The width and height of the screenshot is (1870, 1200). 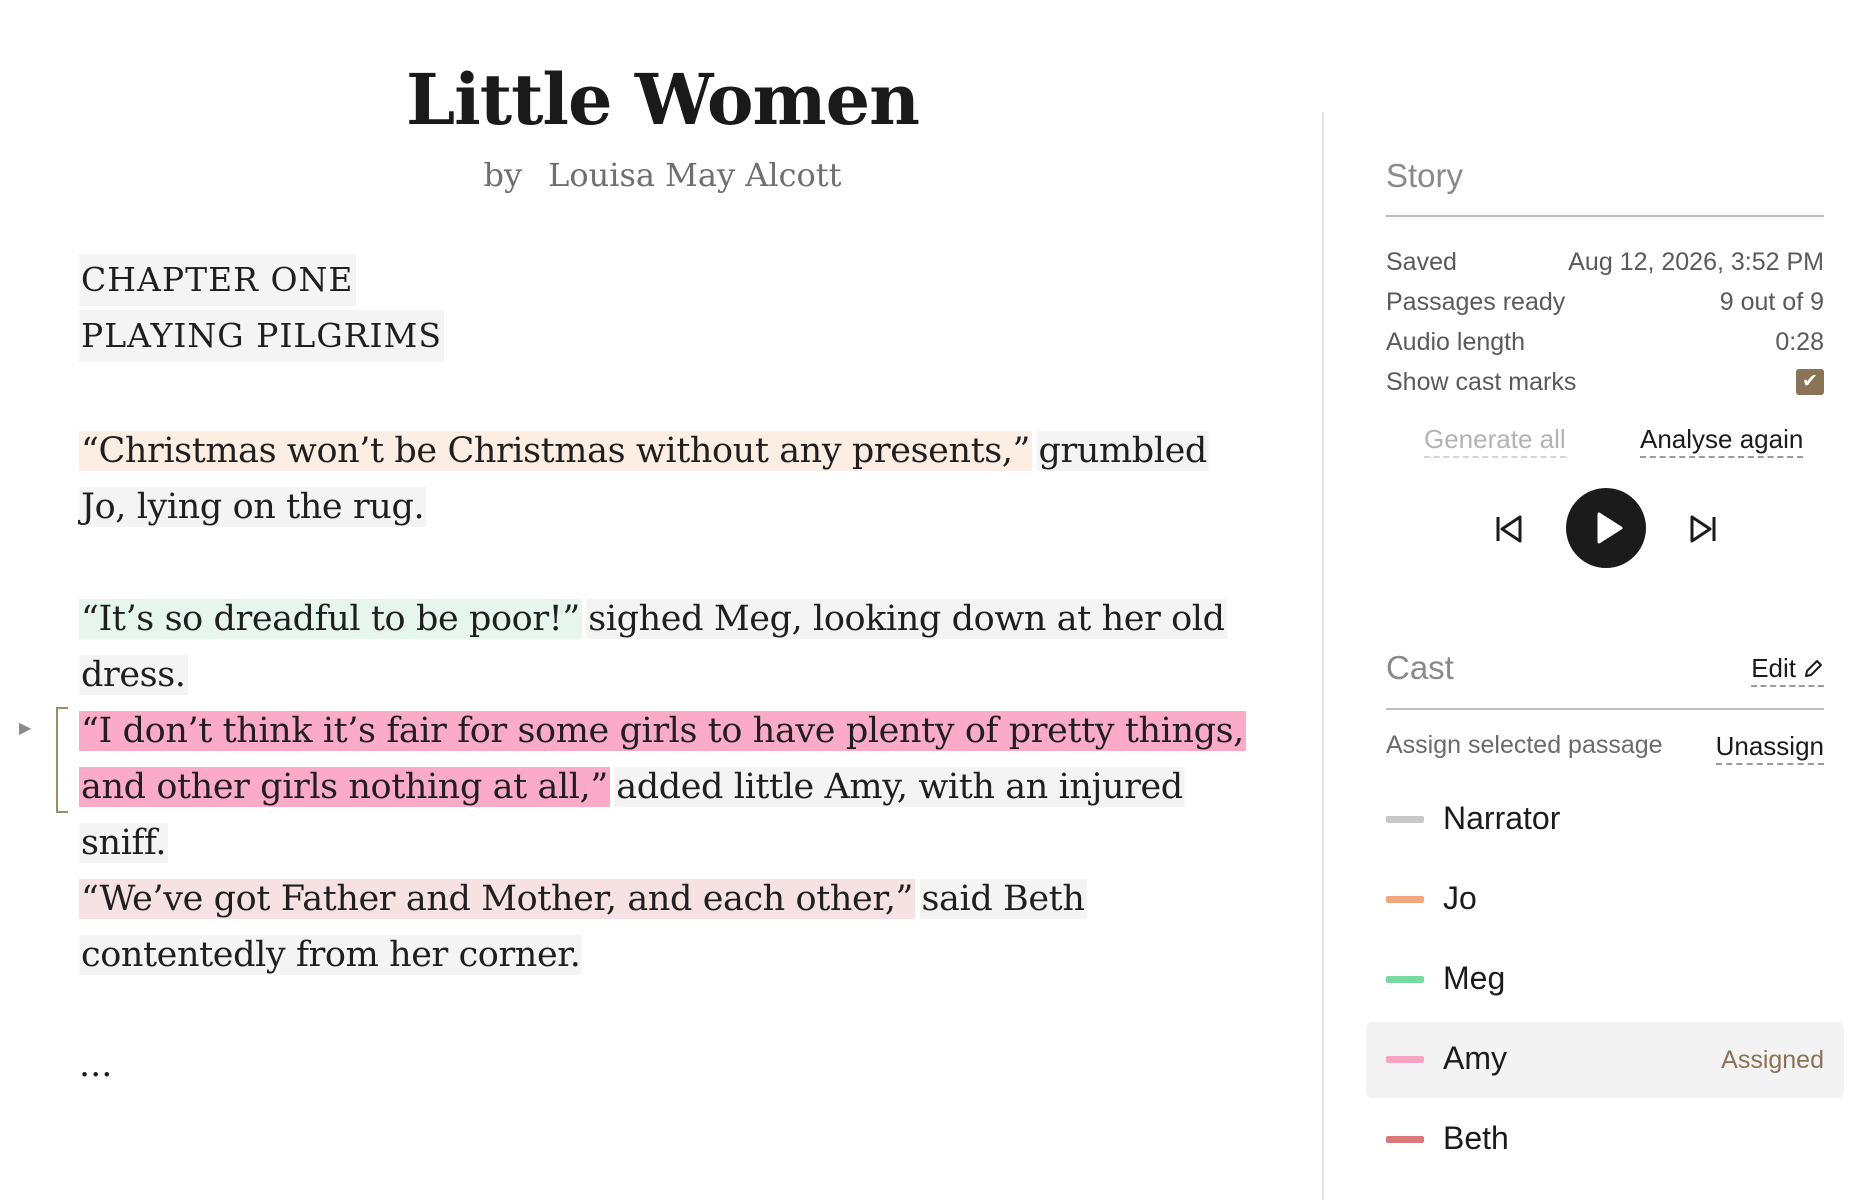 What do you see at coordinates (1495, 441) in the screenshot?
I see `generate-all-button: Generate all` at bounding box center [1495, 441].